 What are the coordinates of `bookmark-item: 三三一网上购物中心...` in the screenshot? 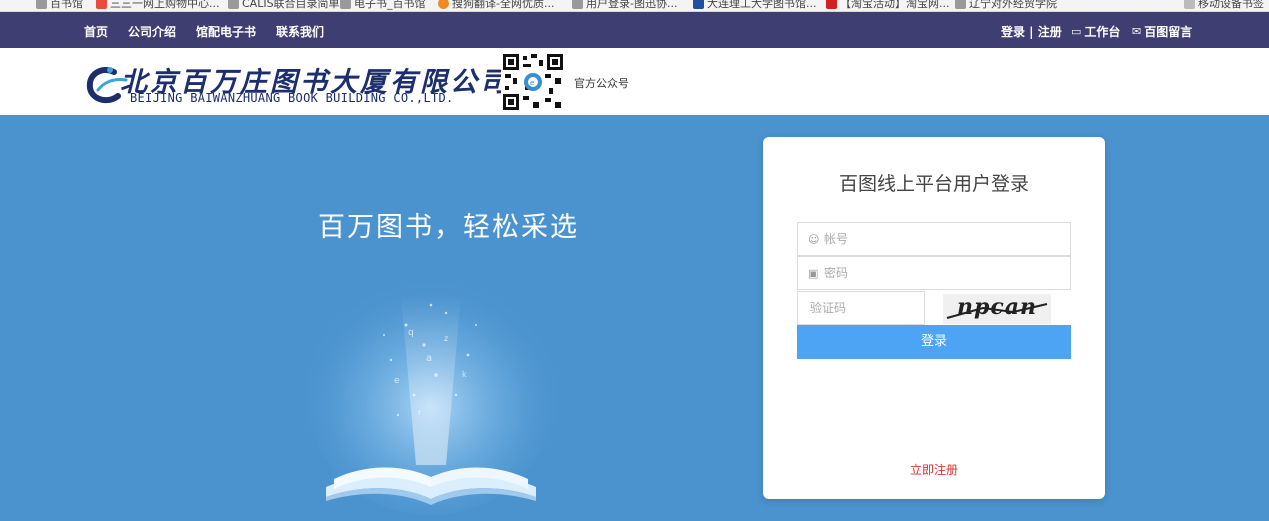 It's located at (158, 5).